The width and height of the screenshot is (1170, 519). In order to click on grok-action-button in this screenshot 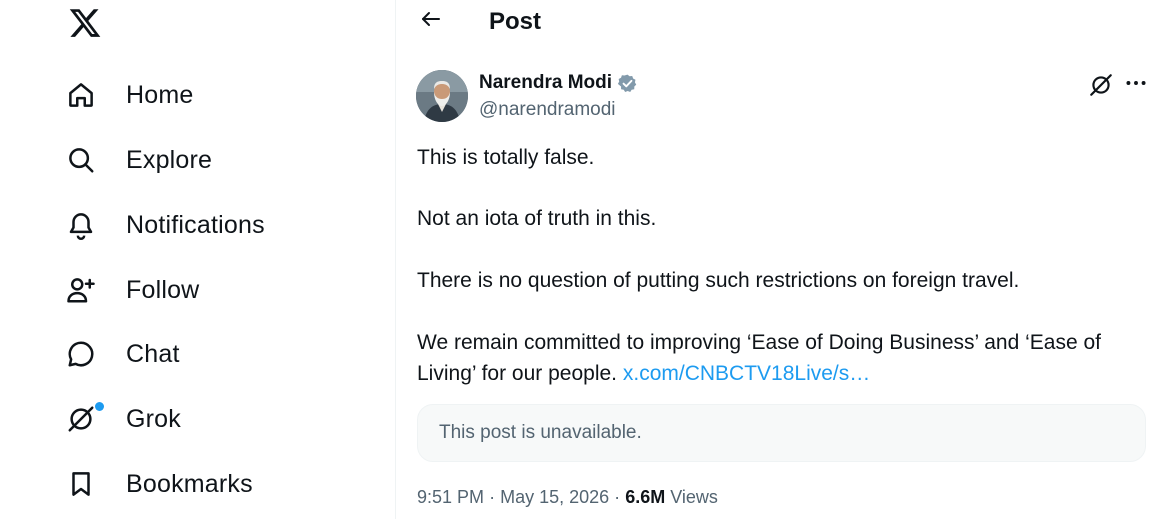, I will do `click(1101, 85)`.